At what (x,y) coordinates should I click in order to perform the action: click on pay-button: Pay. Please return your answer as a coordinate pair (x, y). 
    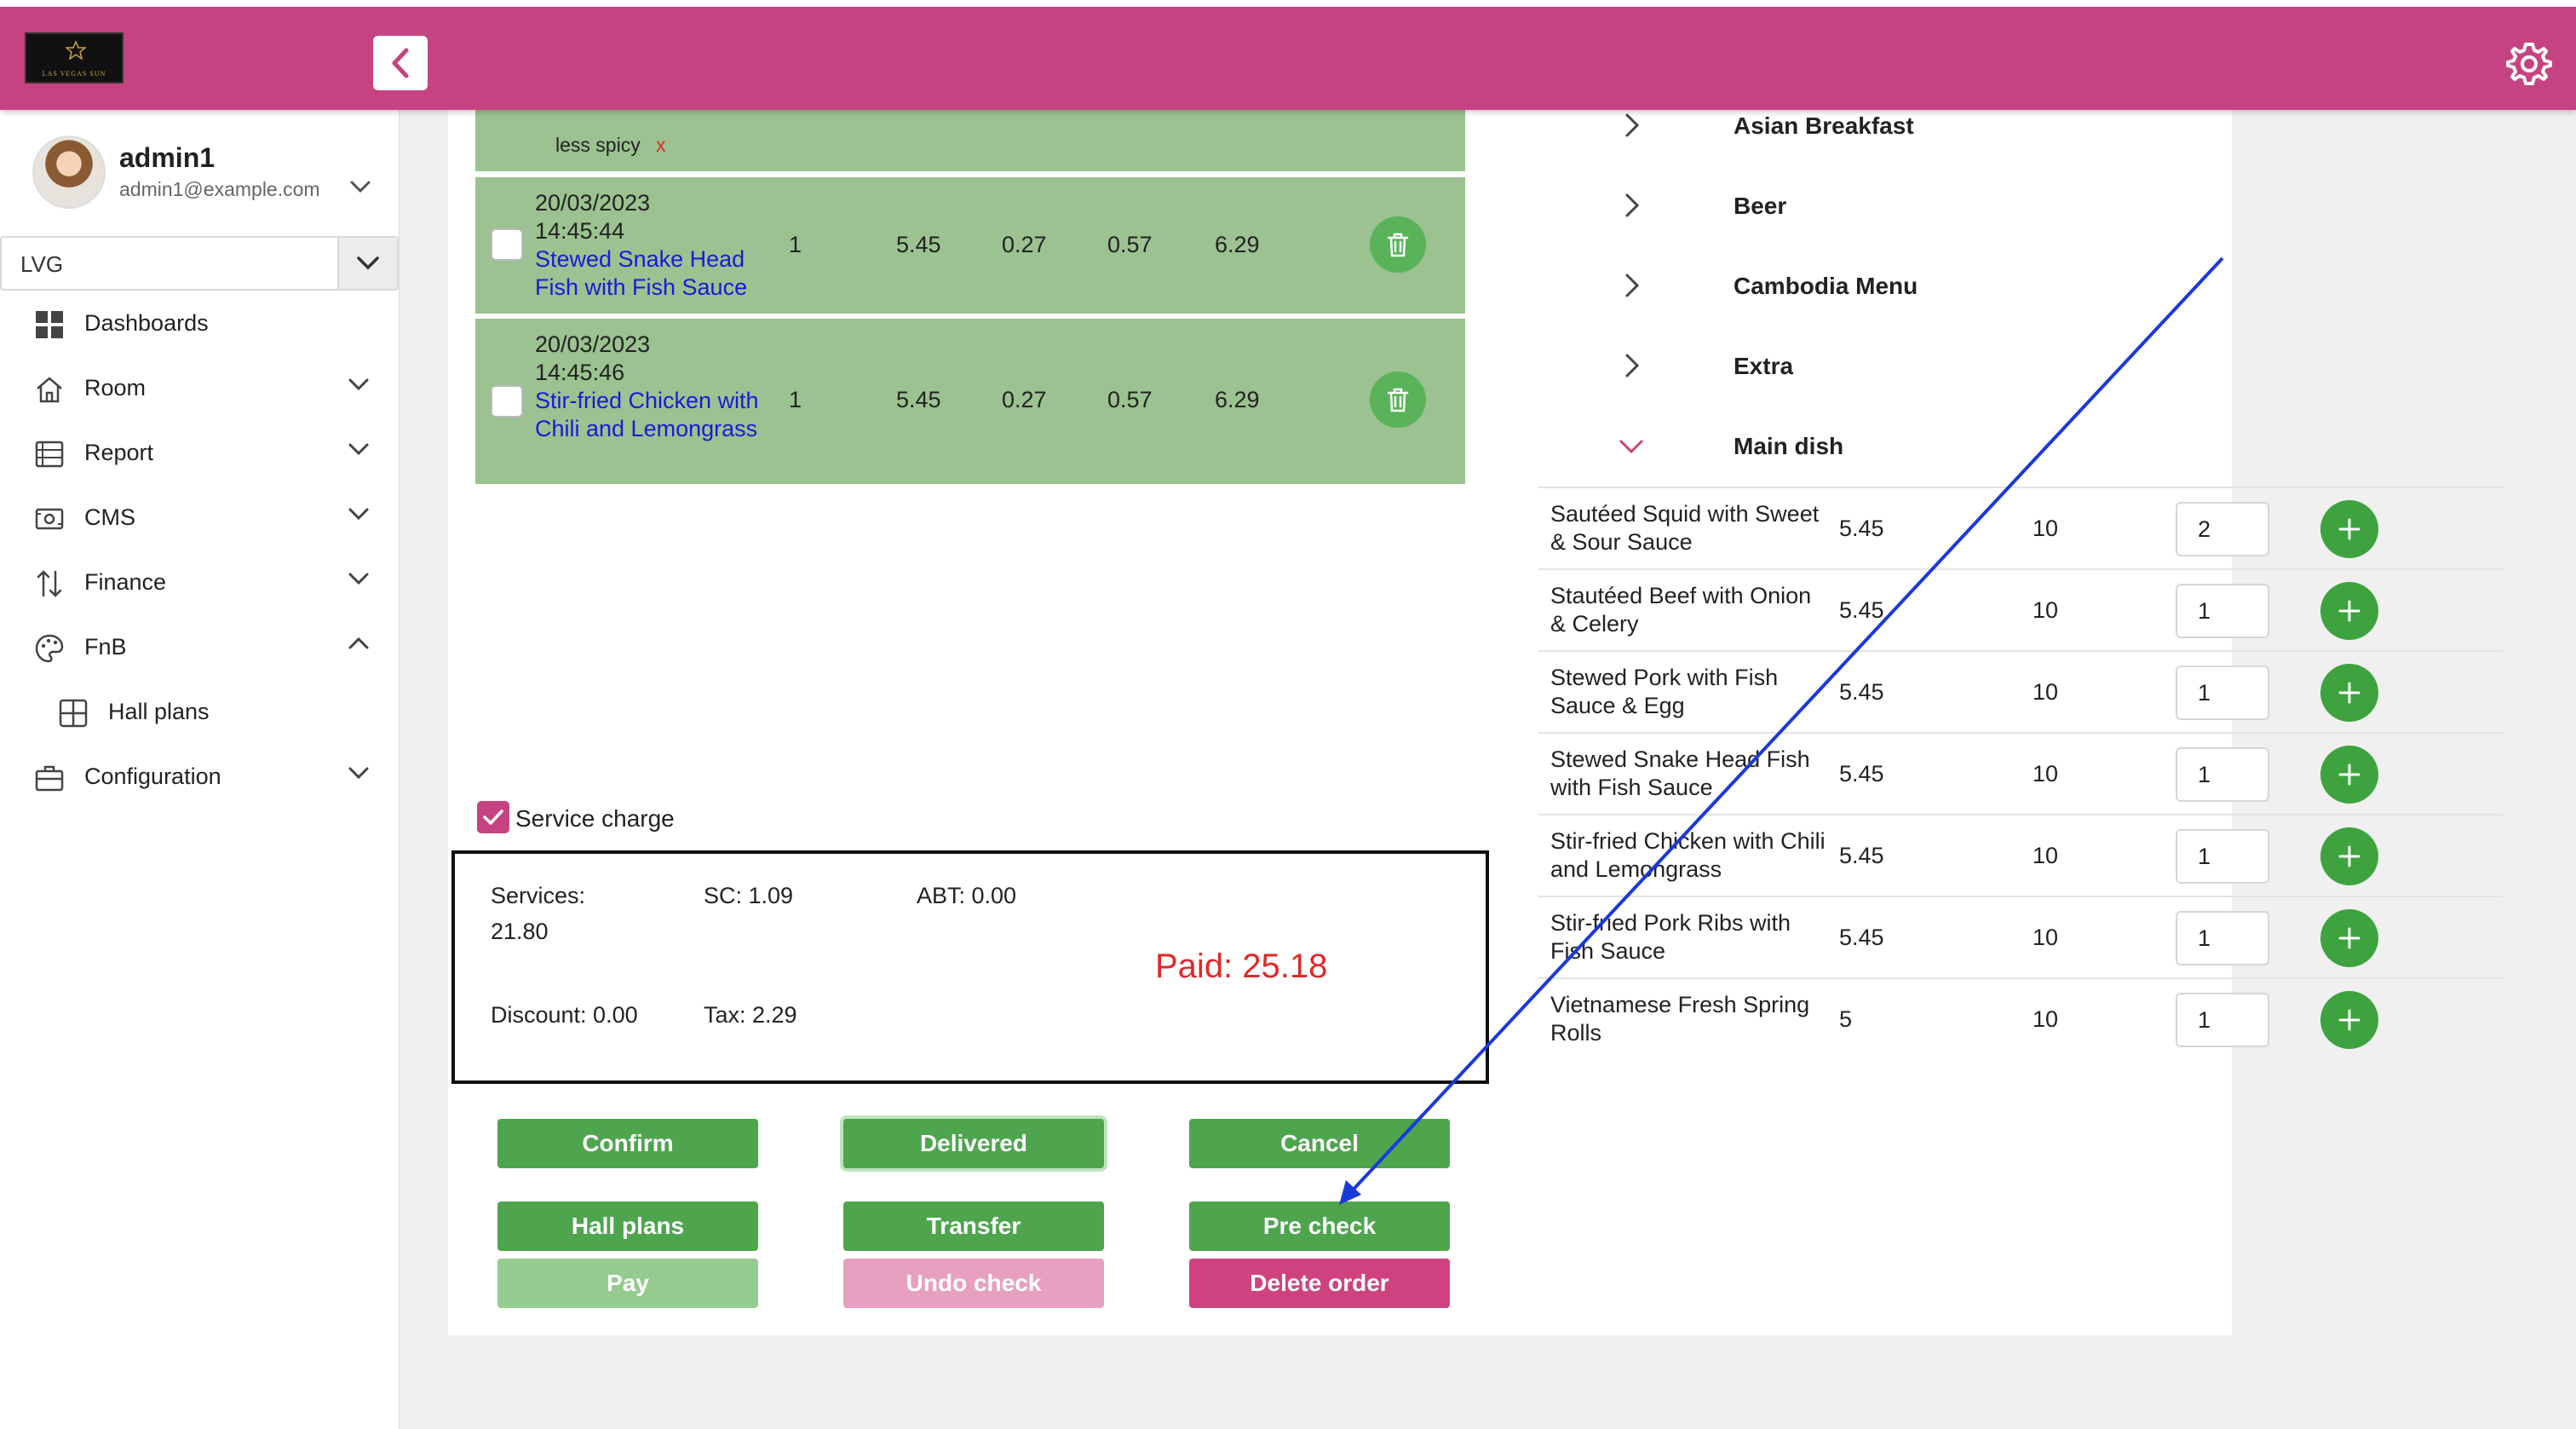
    Looking at the image, I should click on (627, 1283).